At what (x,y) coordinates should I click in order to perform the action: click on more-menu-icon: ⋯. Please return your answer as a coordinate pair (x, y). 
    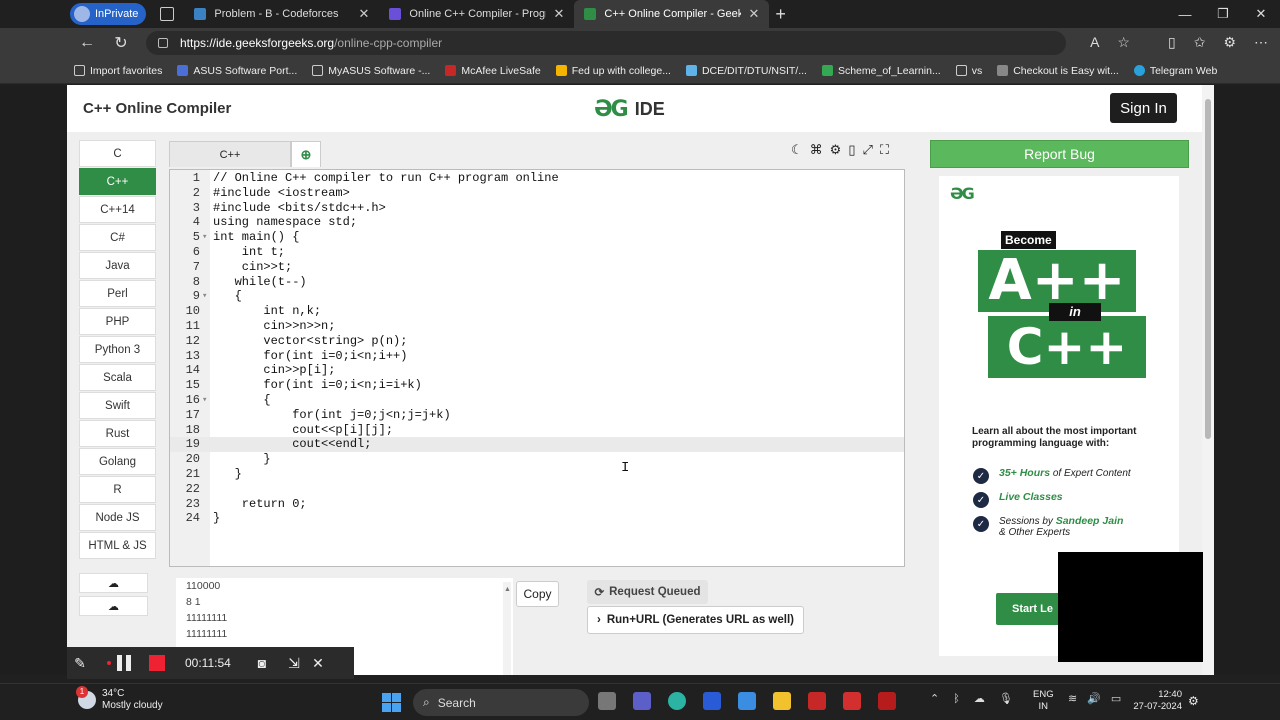
    Looking at the image, I should click on (1261, 42).